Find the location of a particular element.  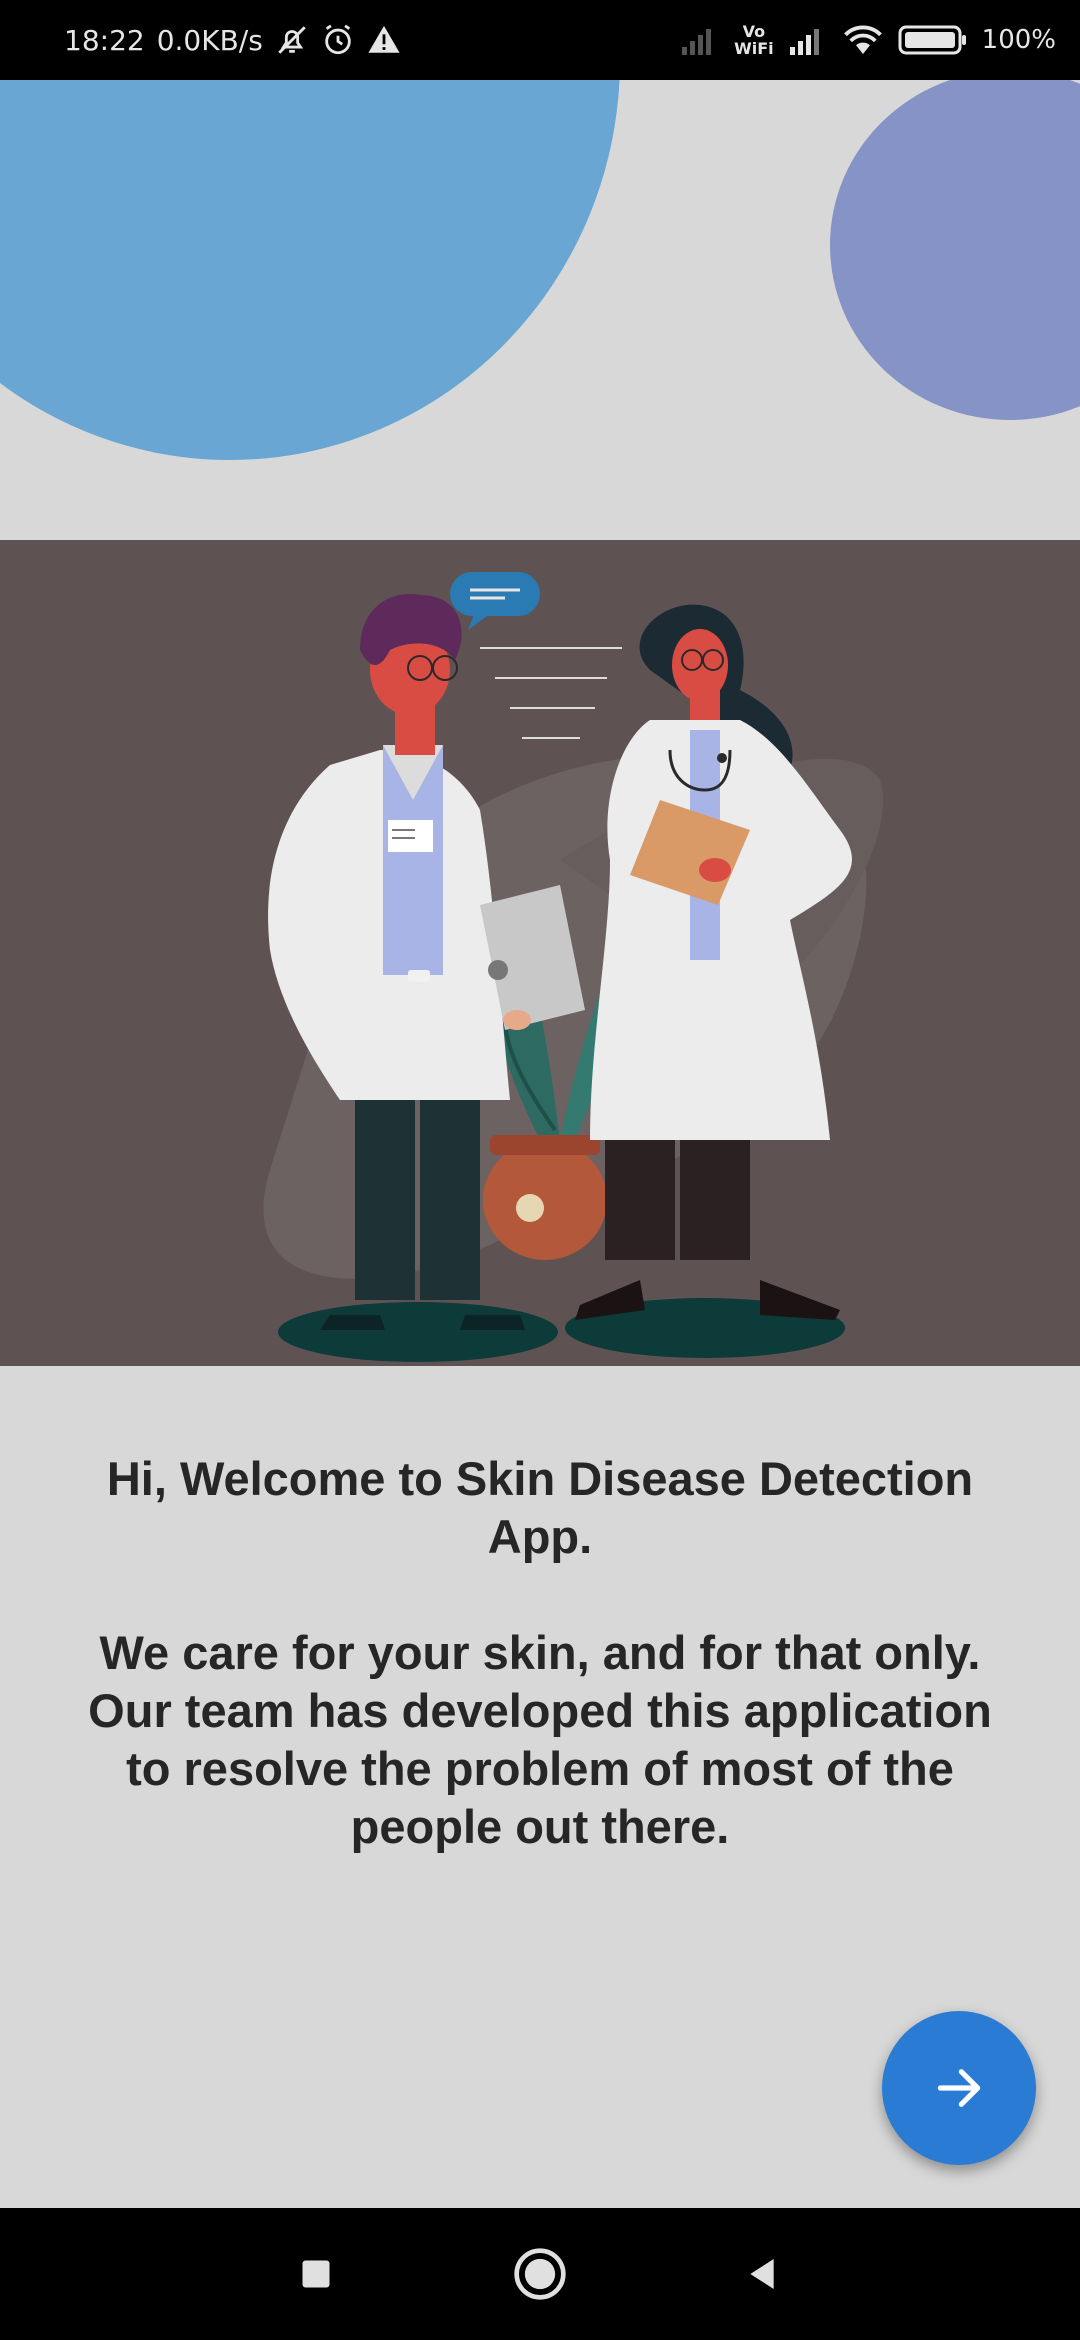

wifi-icon is located at coordinates (863, 40).